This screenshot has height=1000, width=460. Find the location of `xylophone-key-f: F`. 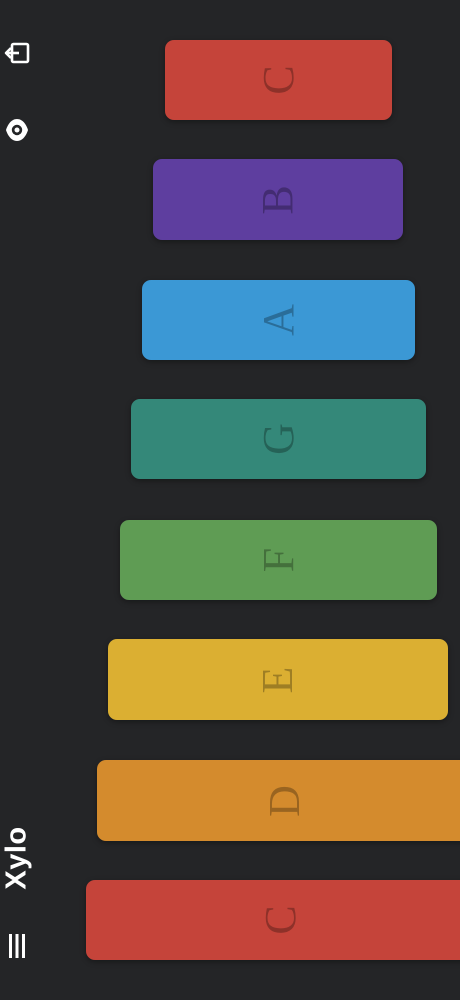

xylophone-key-f: F is located at coordinates (278, 560).